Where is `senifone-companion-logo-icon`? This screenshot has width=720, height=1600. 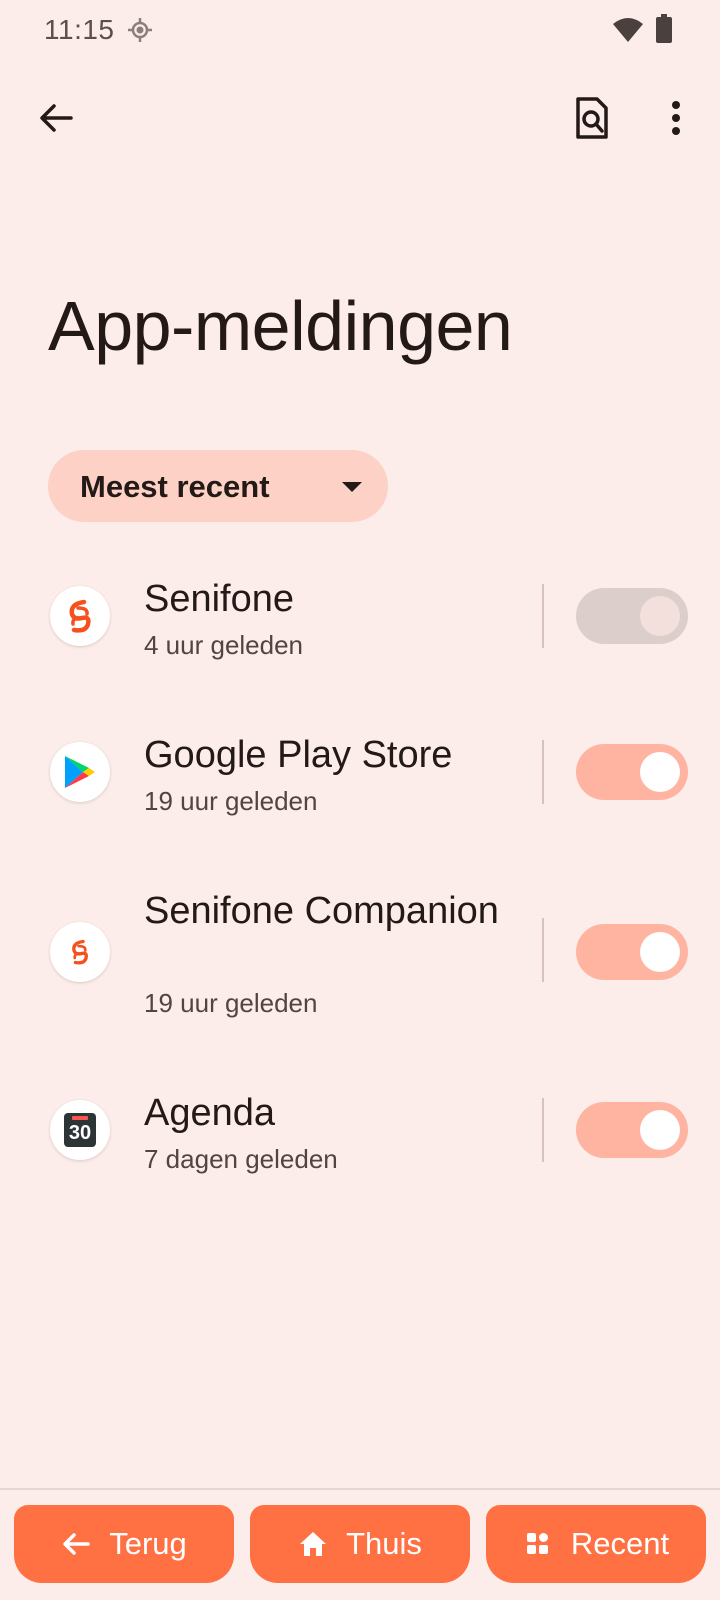 senifone-companion-logo-icon is located at coordinates (80, 952).